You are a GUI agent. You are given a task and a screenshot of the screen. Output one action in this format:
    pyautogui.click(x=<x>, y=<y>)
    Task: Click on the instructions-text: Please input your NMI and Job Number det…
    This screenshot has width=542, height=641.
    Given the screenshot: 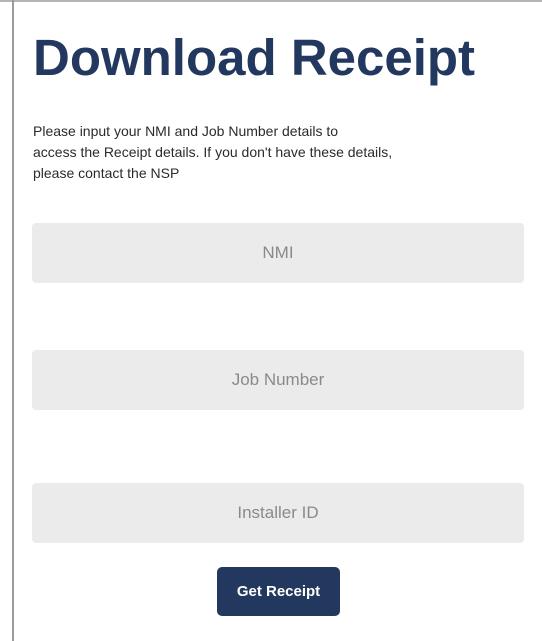 What is the action you would take?
    pyautogui.click(x=273, y=152)
    